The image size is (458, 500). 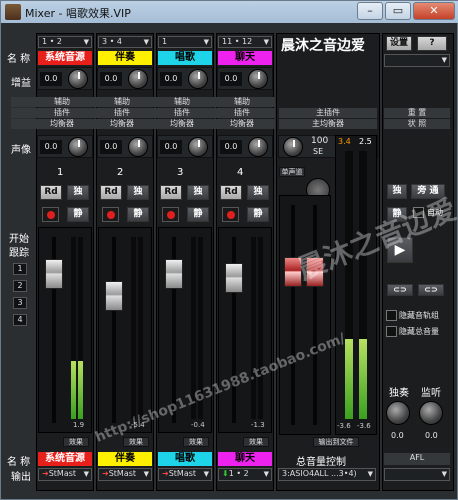 I want to click on channel-number-3: 3, so click(x=180, y=172).